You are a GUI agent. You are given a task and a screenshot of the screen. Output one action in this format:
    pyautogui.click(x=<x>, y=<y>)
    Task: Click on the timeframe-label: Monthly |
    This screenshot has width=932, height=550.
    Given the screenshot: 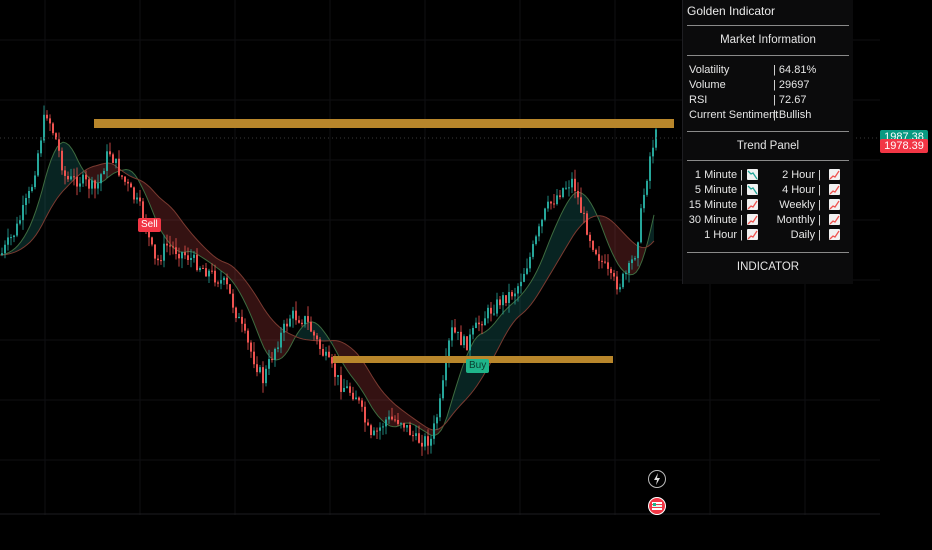 What is the action you would take?
    pyautogui.click(x=798, y=220)
    